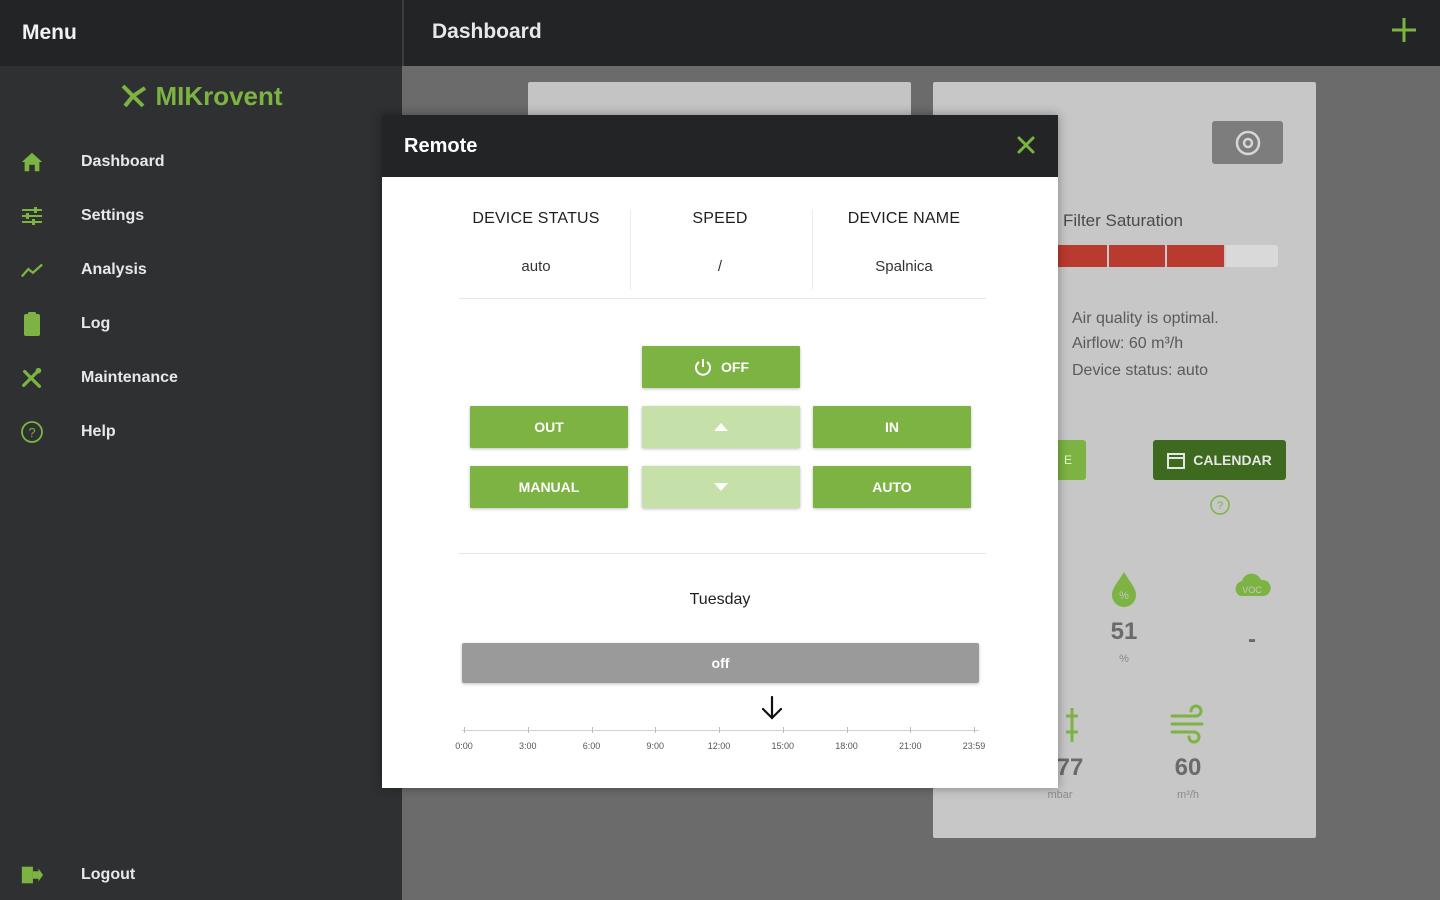  I want to click on schedule-bar: off, so click(720, 663).